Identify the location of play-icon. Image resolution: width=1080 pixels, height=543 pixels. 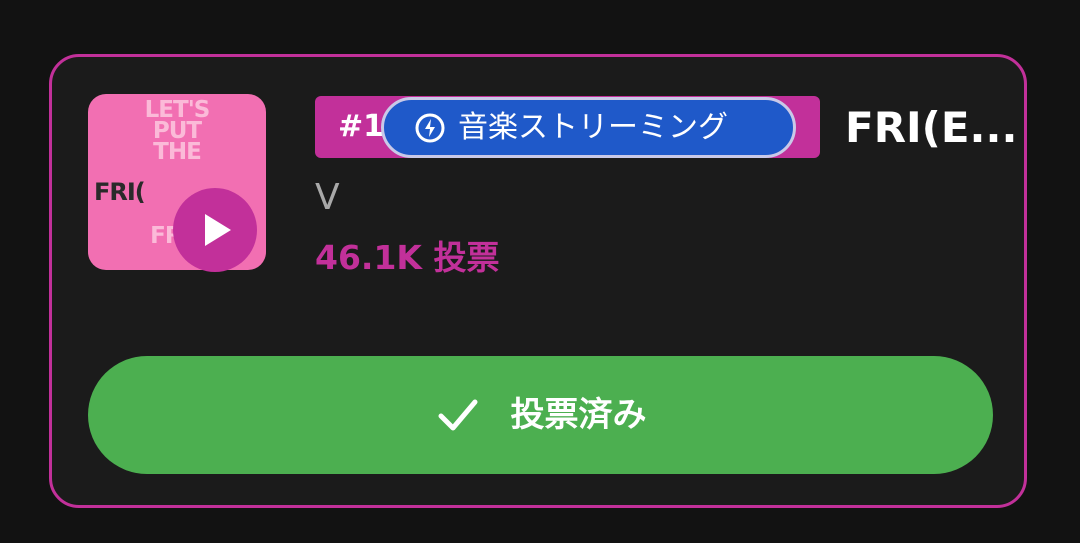
(218, 230).